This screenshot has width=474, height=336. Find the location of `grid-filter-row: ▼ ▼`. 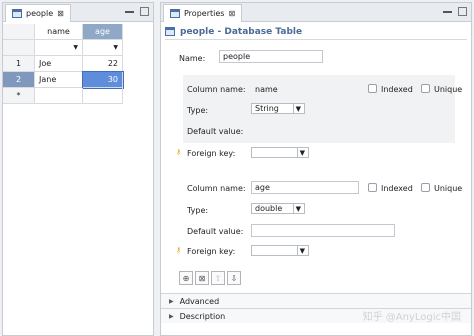

grid-filter-row: ▼ ▼ is located at coordinates (78, 48).